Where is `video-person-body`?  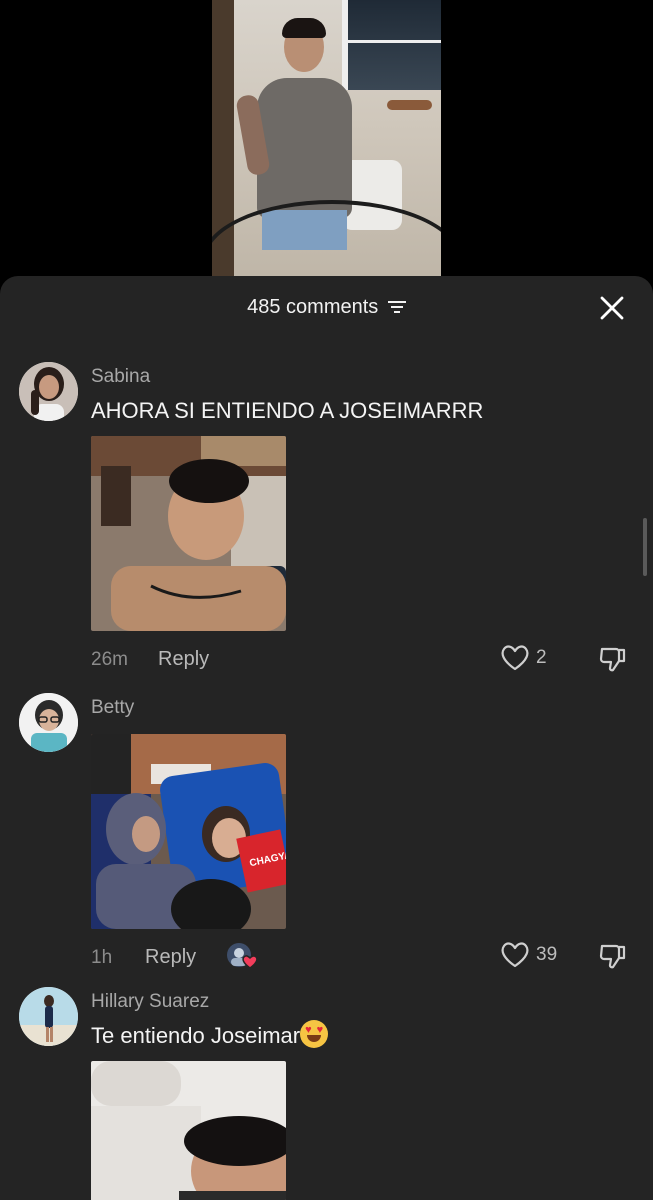 video-person-body is located at coordinates (304, 148).